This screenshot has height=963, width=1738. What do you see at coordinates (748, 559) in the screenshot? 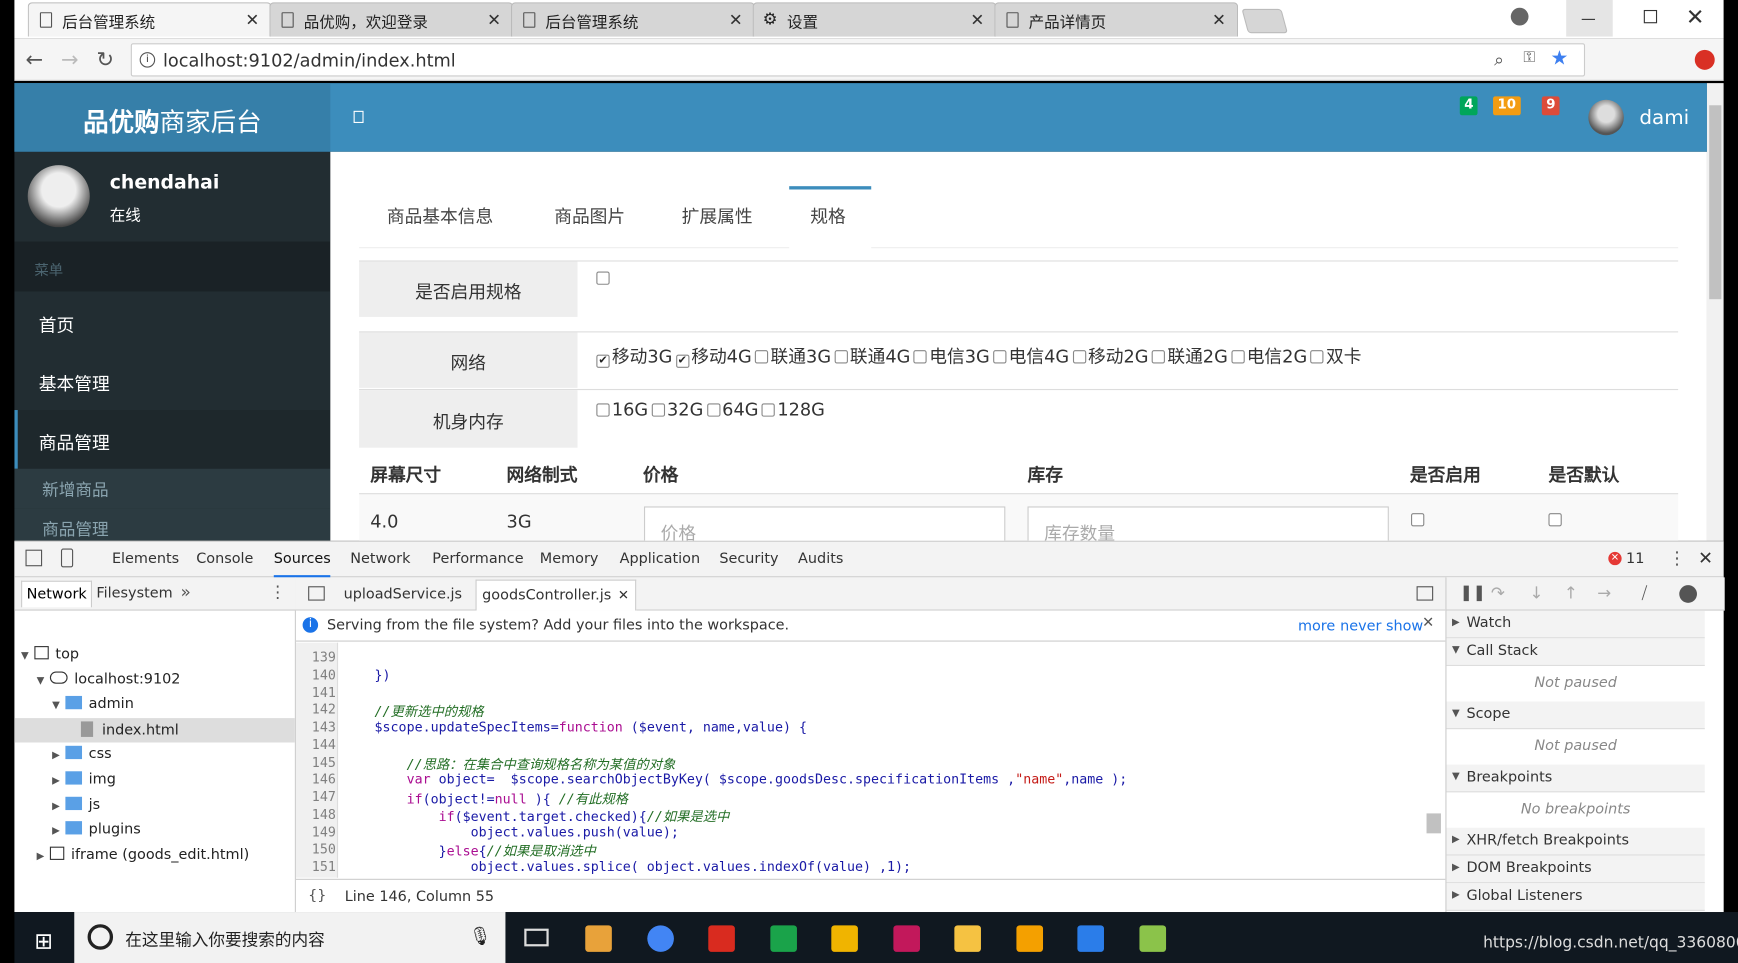
I see `devtools-tab-security: Security` at bounding box center [748, 559].